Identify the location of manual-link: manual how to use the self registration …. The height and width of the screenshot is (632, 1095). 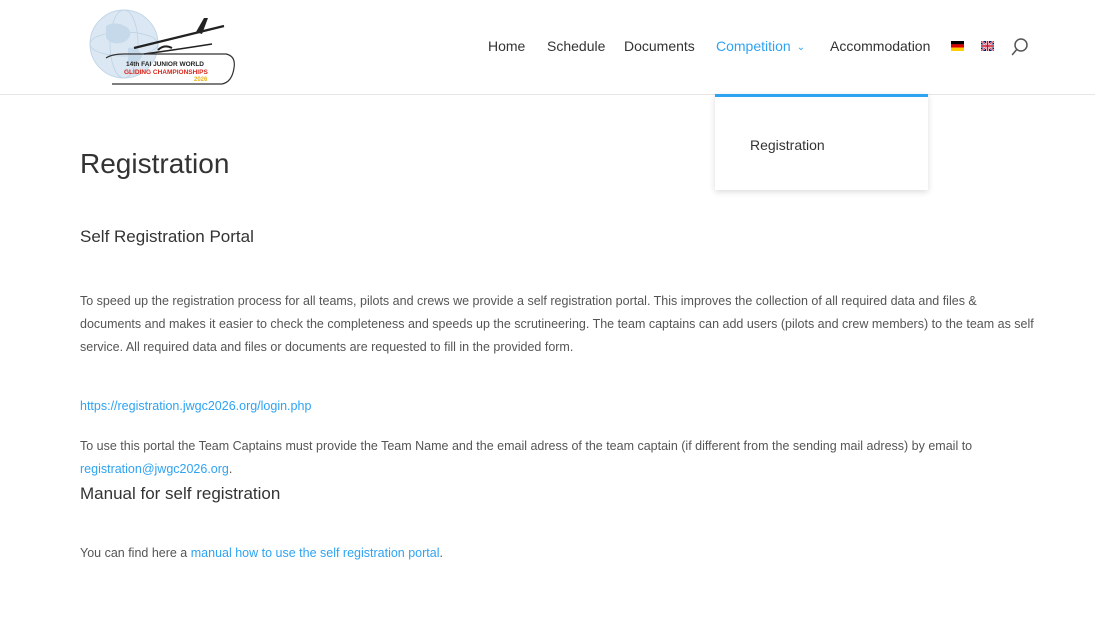
(315, 553).